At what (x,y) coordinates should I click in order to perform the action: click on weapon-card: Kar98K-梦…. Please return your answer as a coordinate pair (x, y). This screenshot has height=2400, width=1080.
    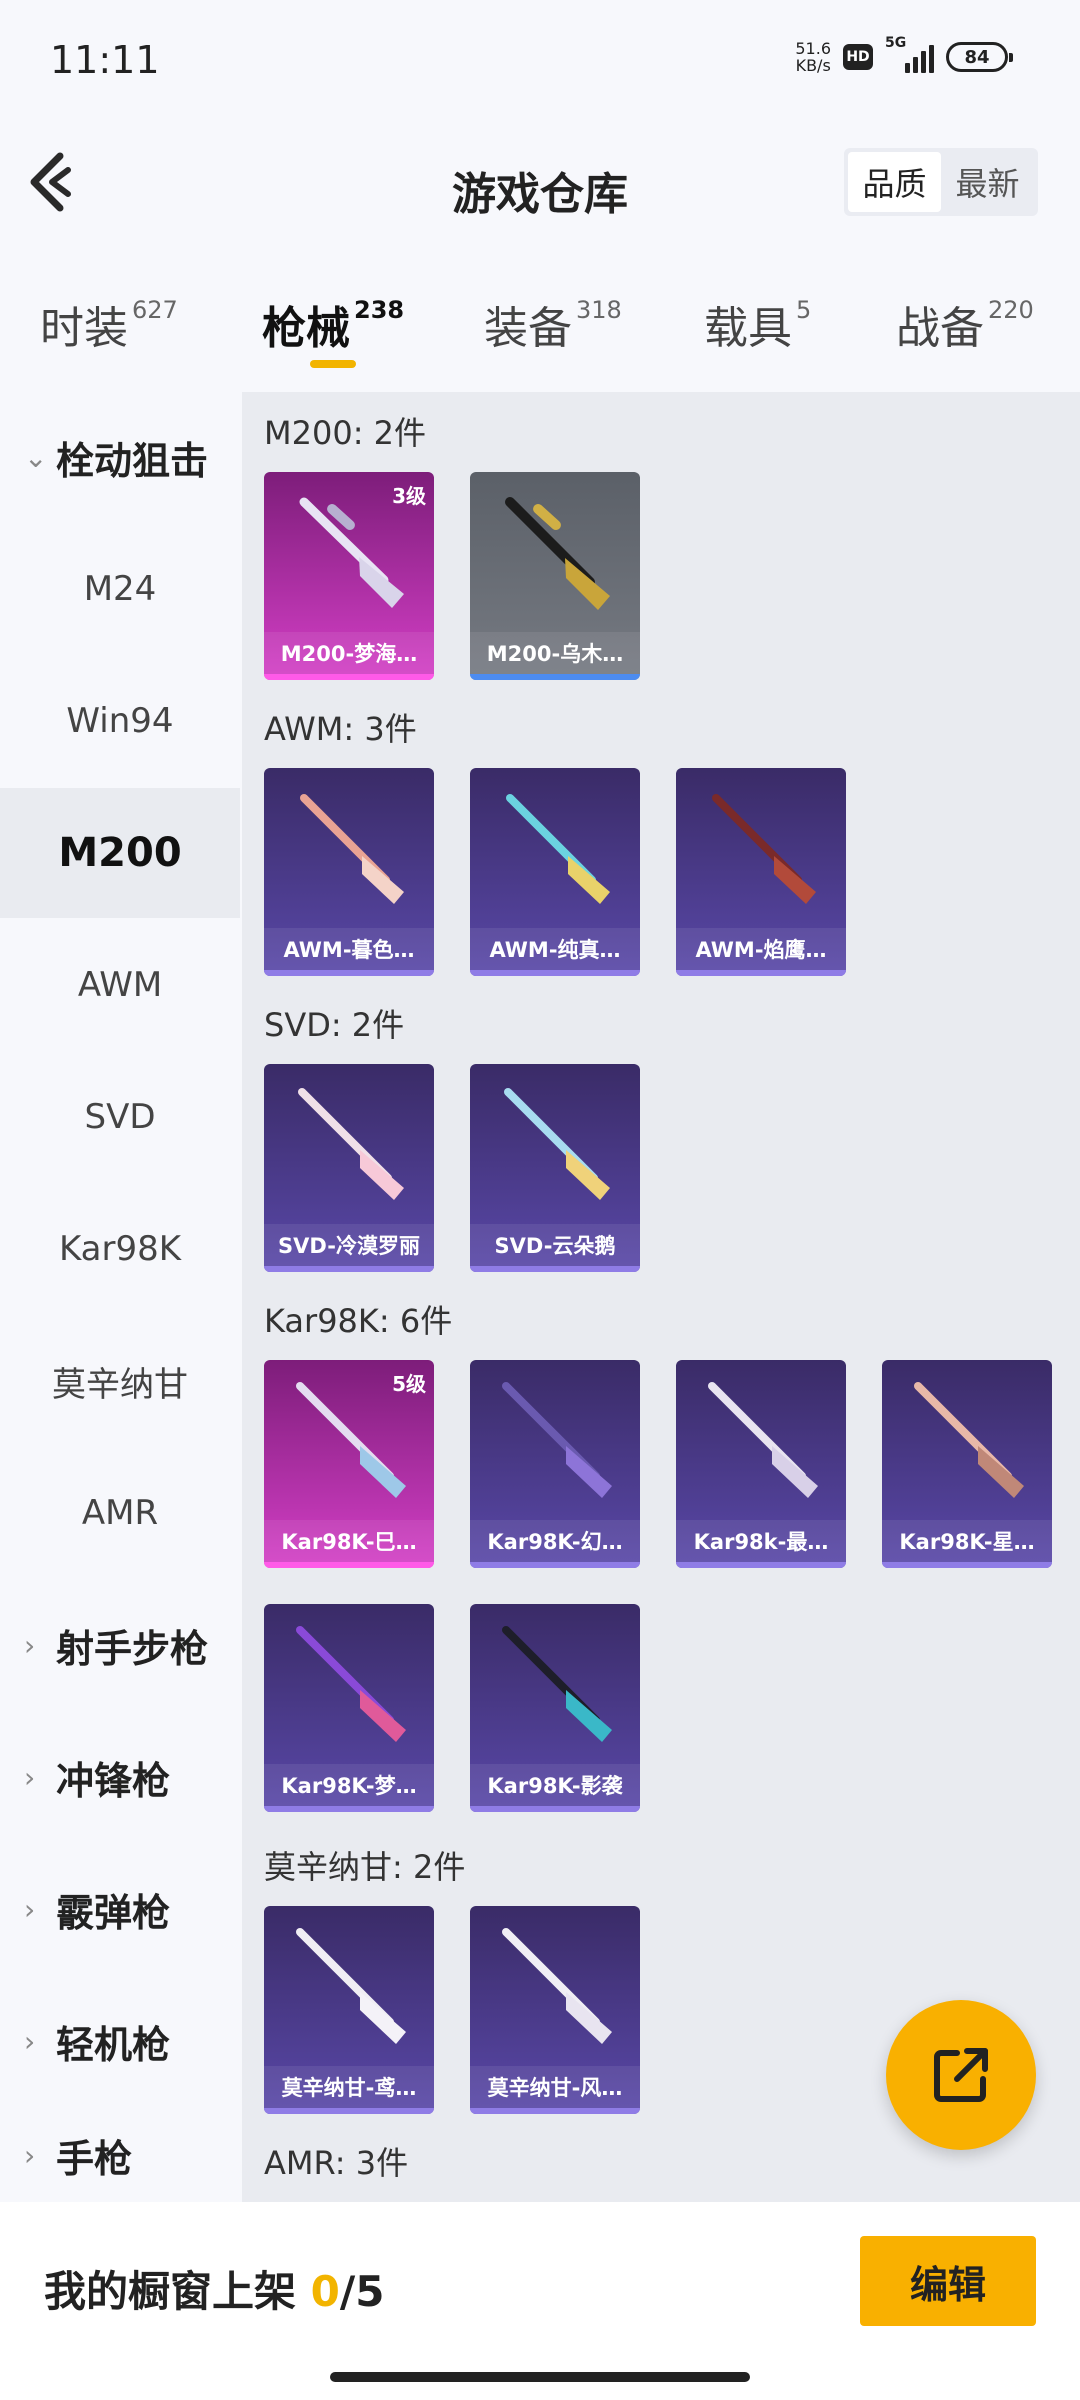
    Looking at the image, I should click on (349, 1708).